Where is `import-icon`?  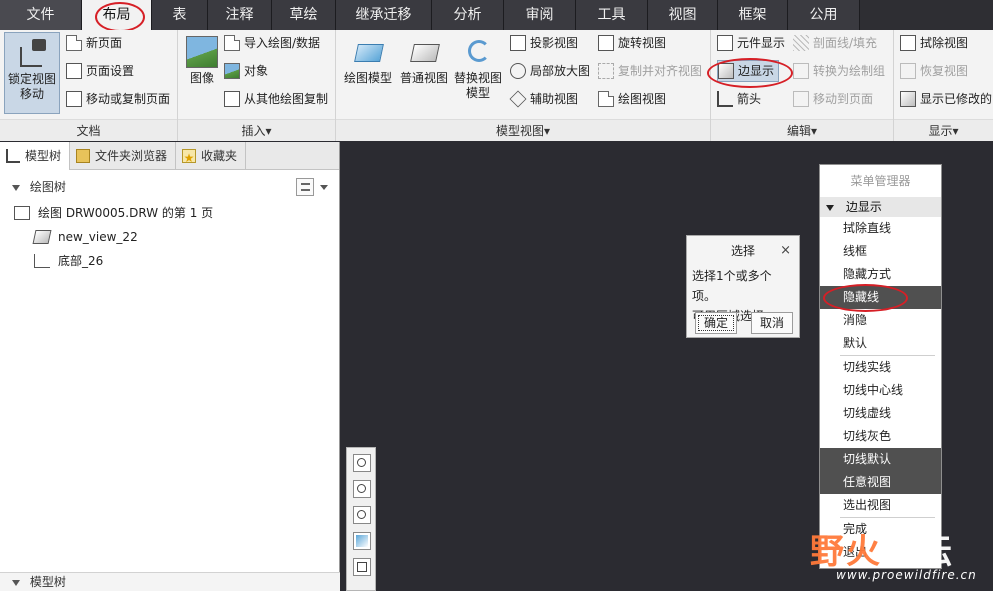 import-icon is located at coordinates (232, 43).